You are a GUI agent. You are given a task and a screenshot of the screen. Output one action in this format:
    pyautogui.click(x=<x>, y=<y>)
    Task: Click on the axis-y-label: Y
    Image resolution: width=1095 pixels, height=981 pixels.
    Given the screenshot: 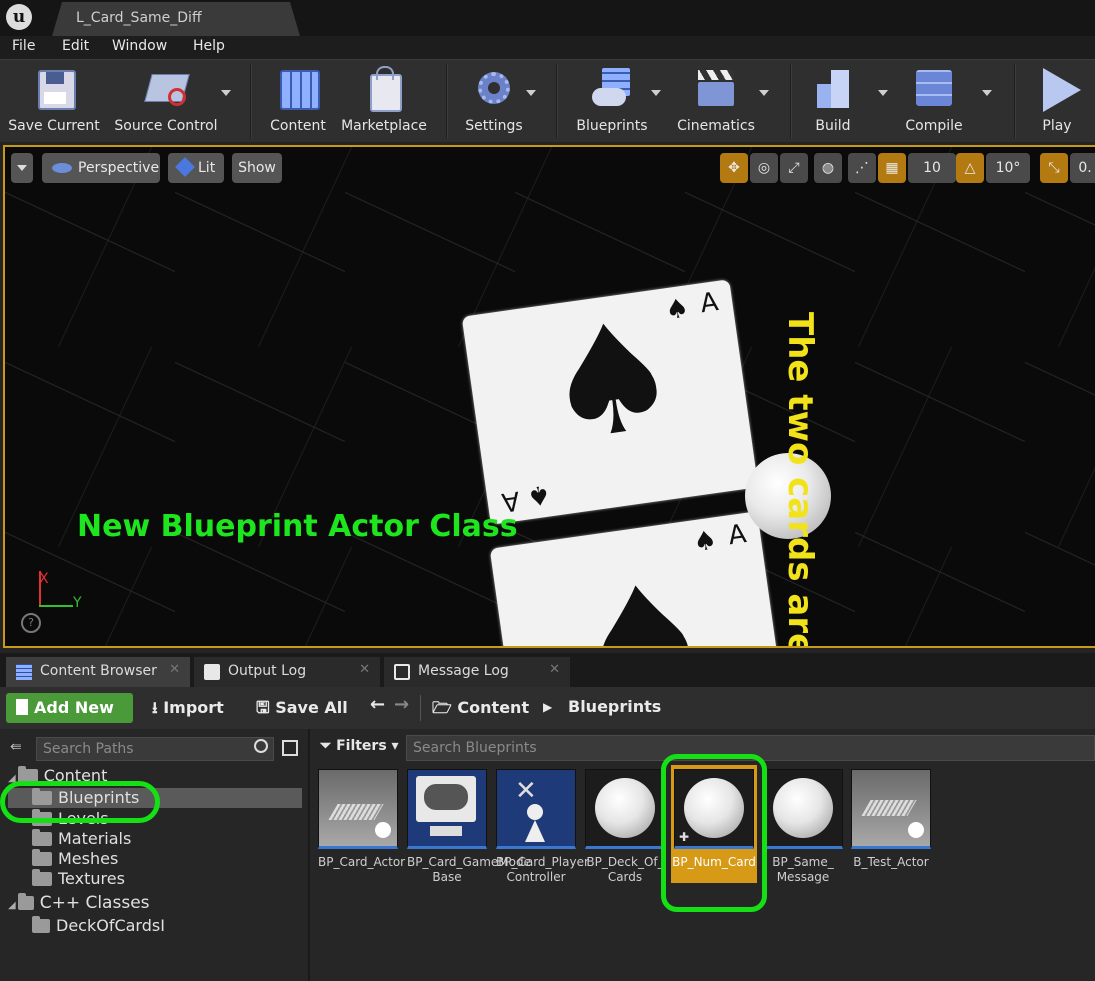 What is the action you would take?
    pyautogui.click(x=77, y=603)
    